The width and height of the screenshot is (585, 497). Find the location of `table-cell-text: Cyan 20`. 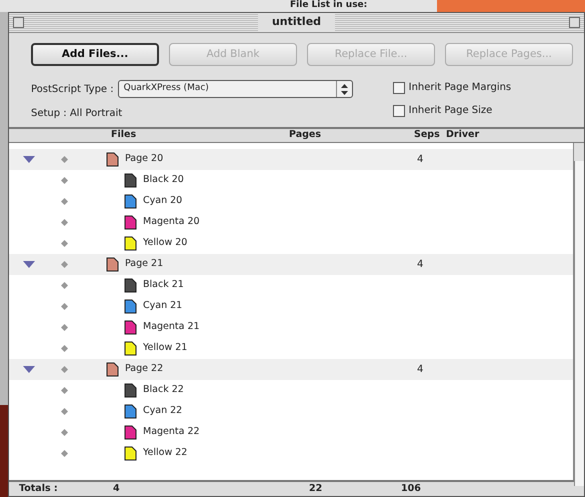

table-cell-text: Cyan 20 is located at coordinates (162, 201).